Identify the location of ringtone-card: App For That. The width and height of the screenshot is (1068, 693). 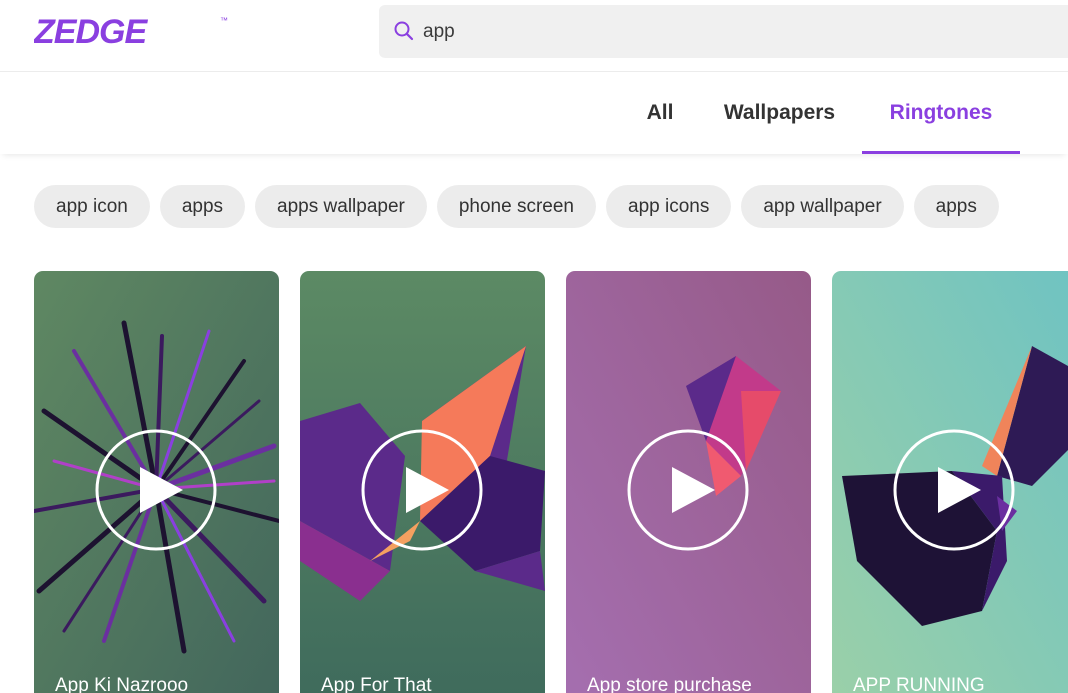
(422, 482).